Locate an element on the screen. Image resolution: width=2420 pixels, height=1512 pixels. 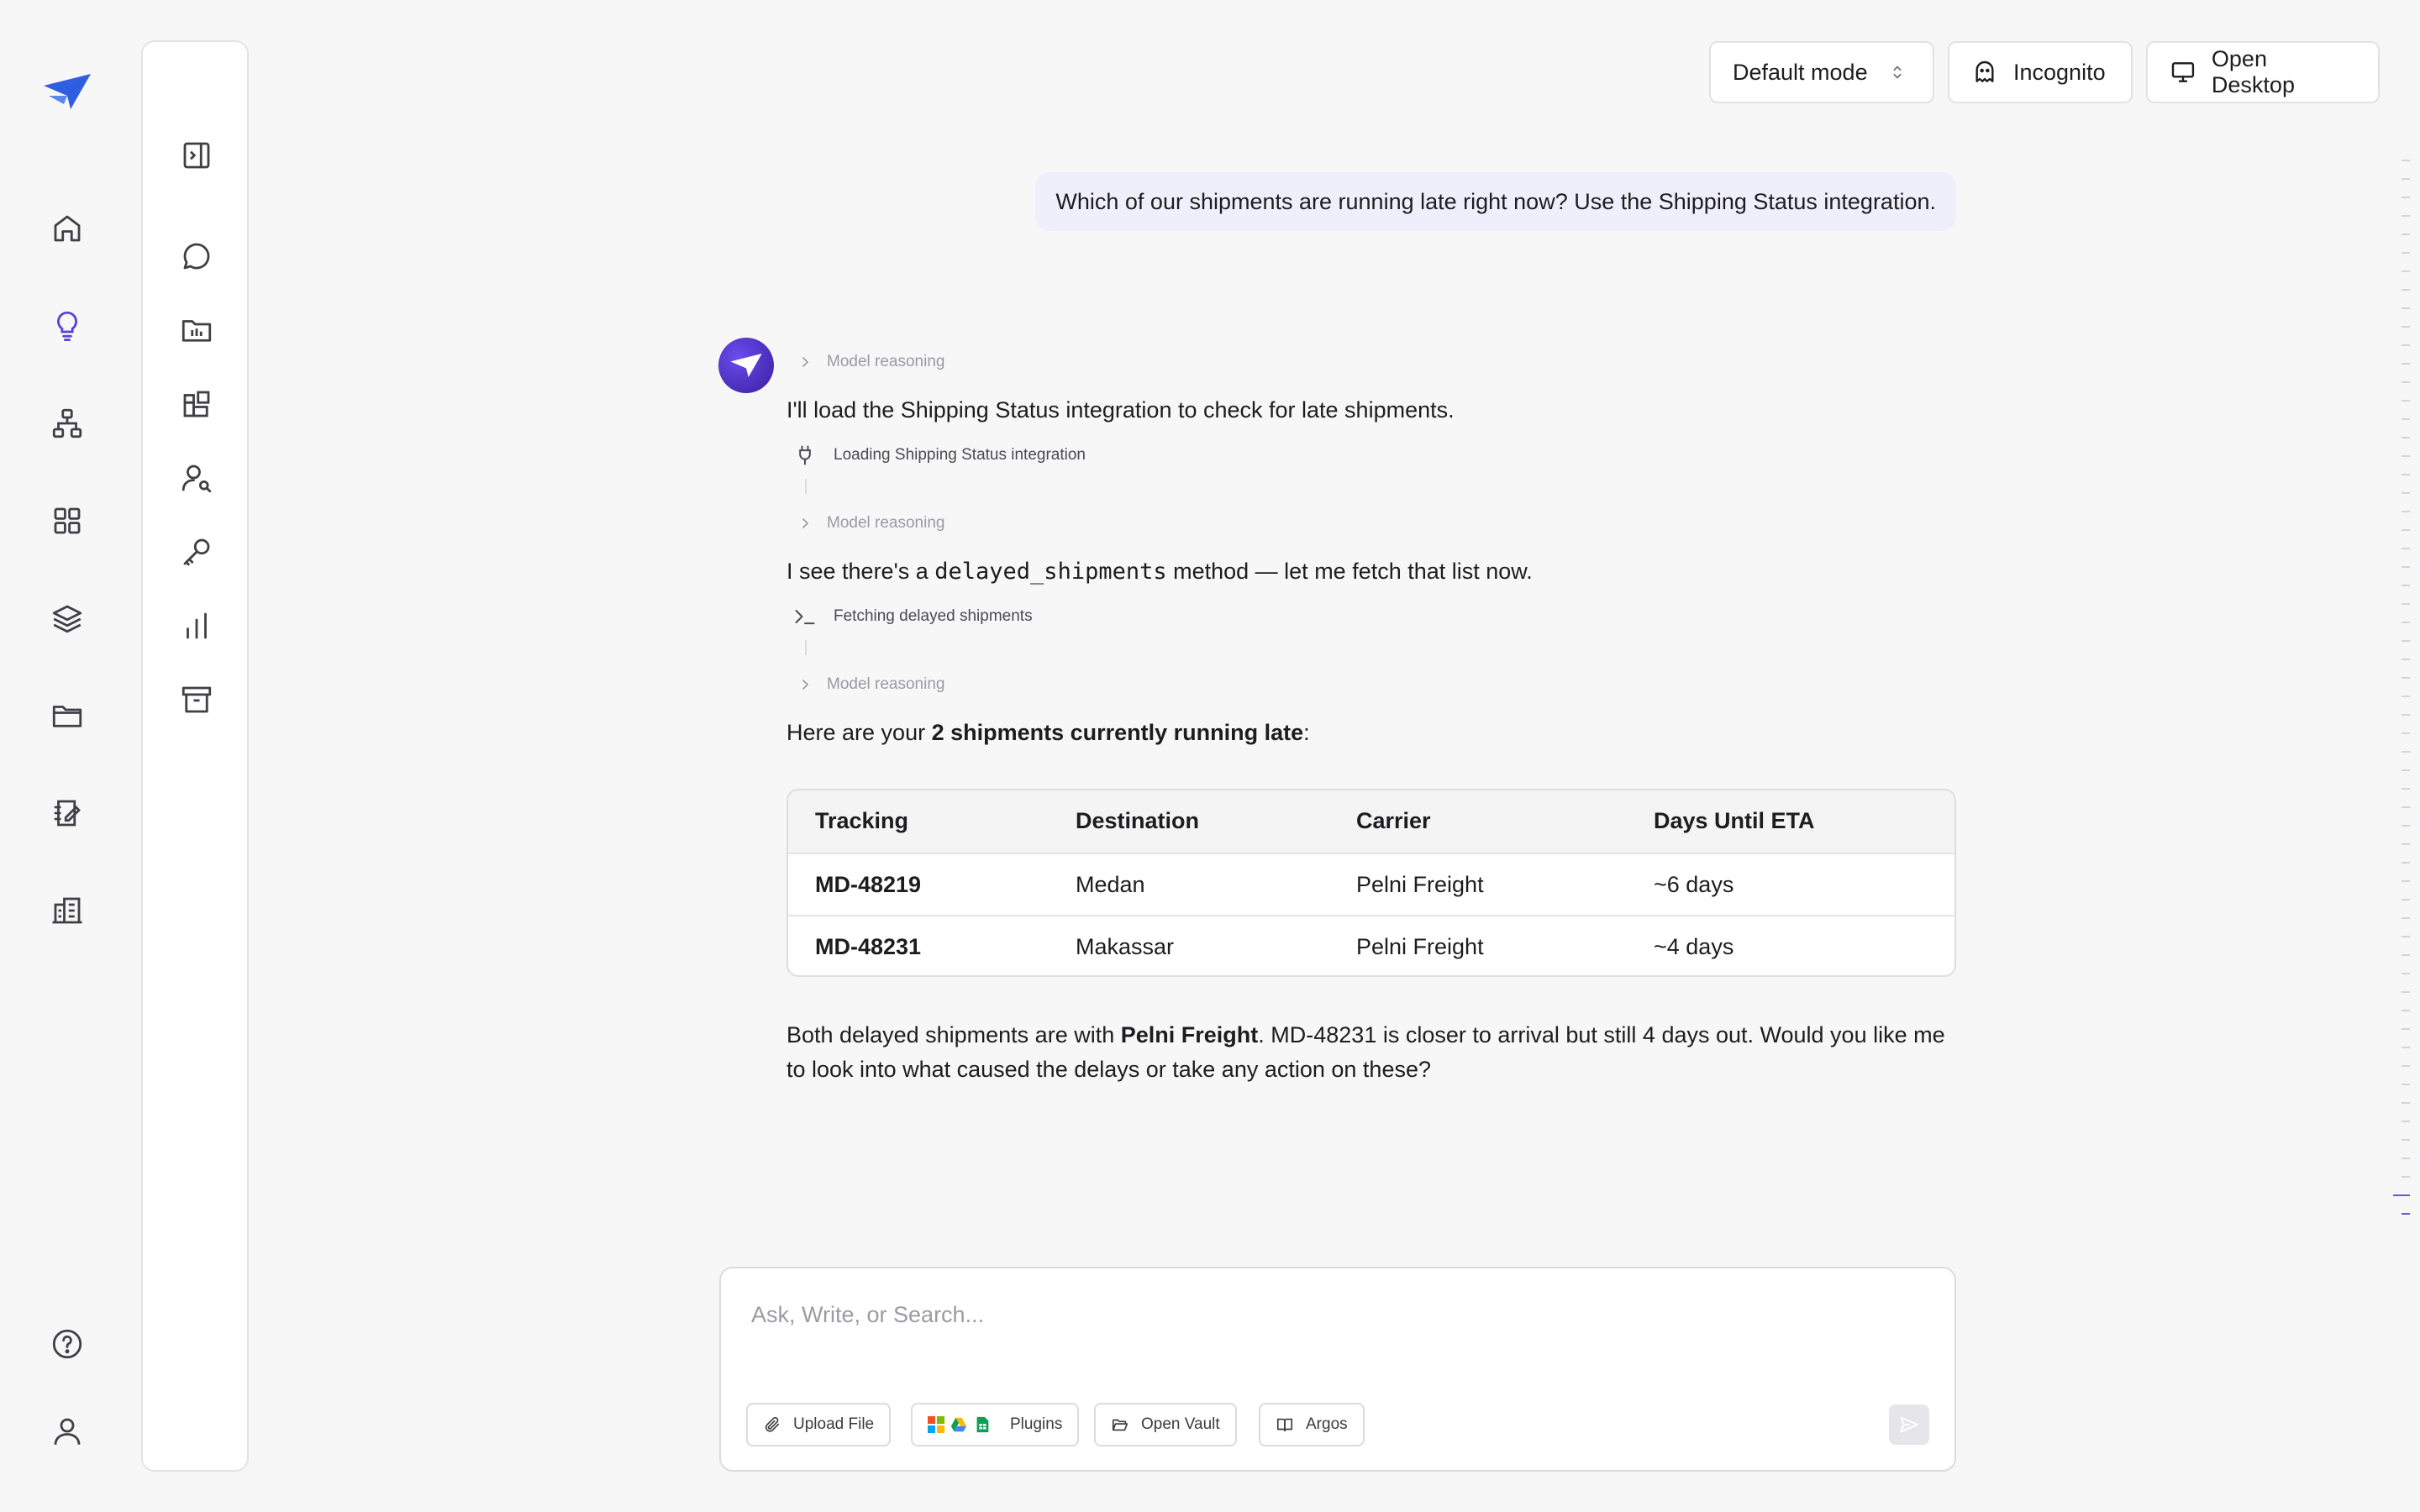
chat-bubble-icon is located at coordinates (196, 256).